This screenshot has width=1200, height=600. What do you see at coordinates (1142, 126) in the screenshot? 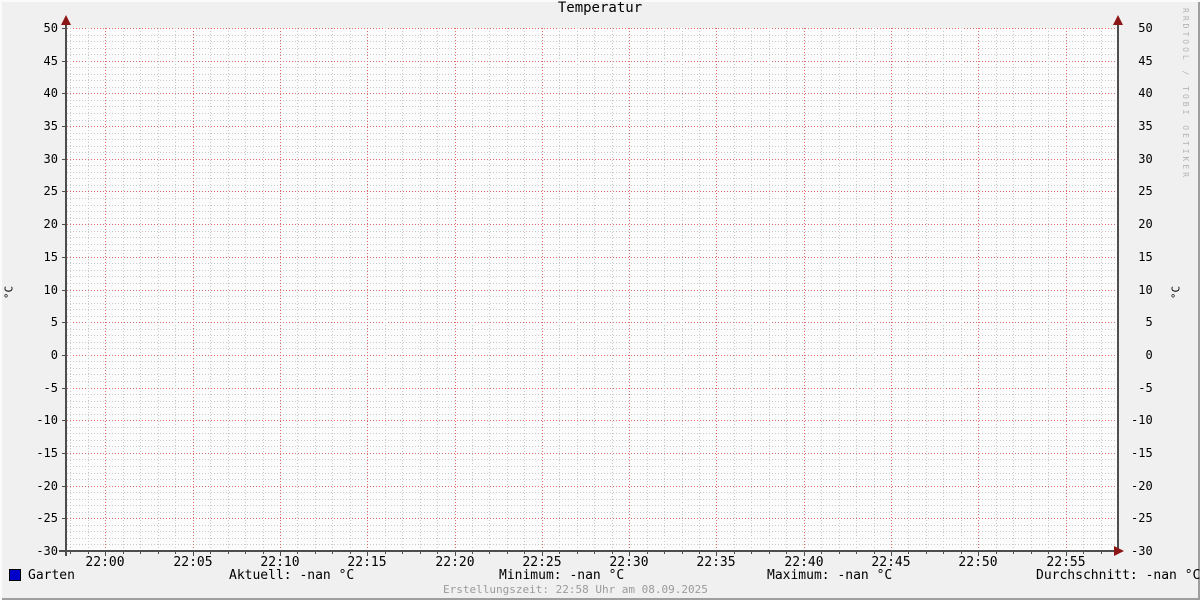
I see `y-tick-label-right: 35` at bounding box center [1142, 126].